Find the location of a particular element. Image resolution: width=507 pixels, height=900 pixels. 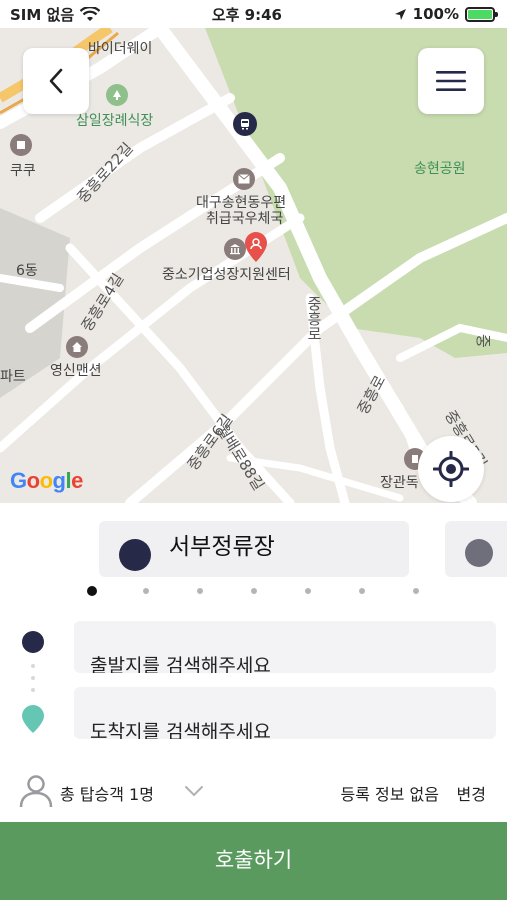

map-label-by-the-way: 바이더웨이 is located at coordinates (120, 49).